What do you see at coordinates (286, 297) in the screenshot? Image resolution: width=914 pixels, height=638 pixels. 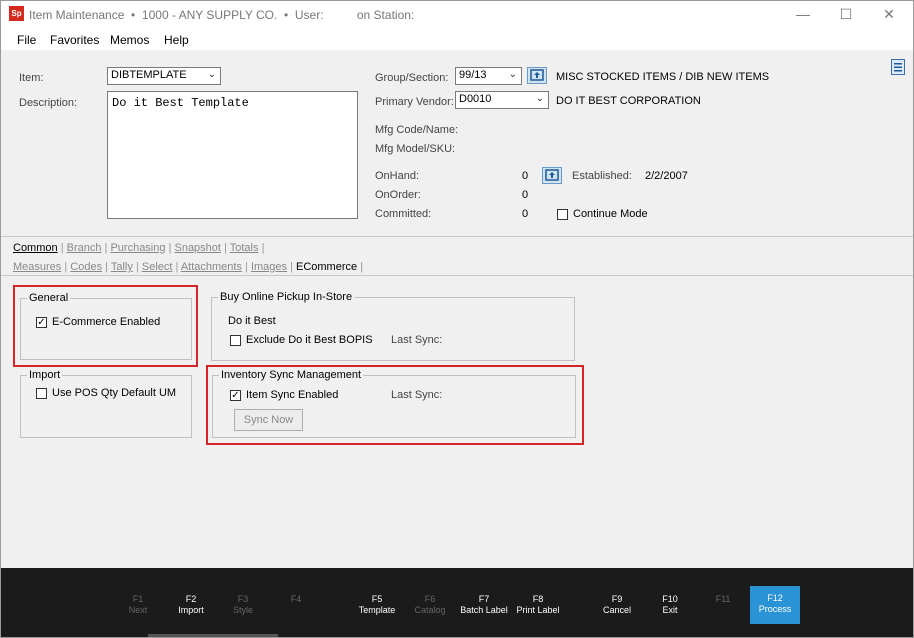 I see `bopis-title: Buy Online Pickup In-Store` at bounding box center [286, 297].